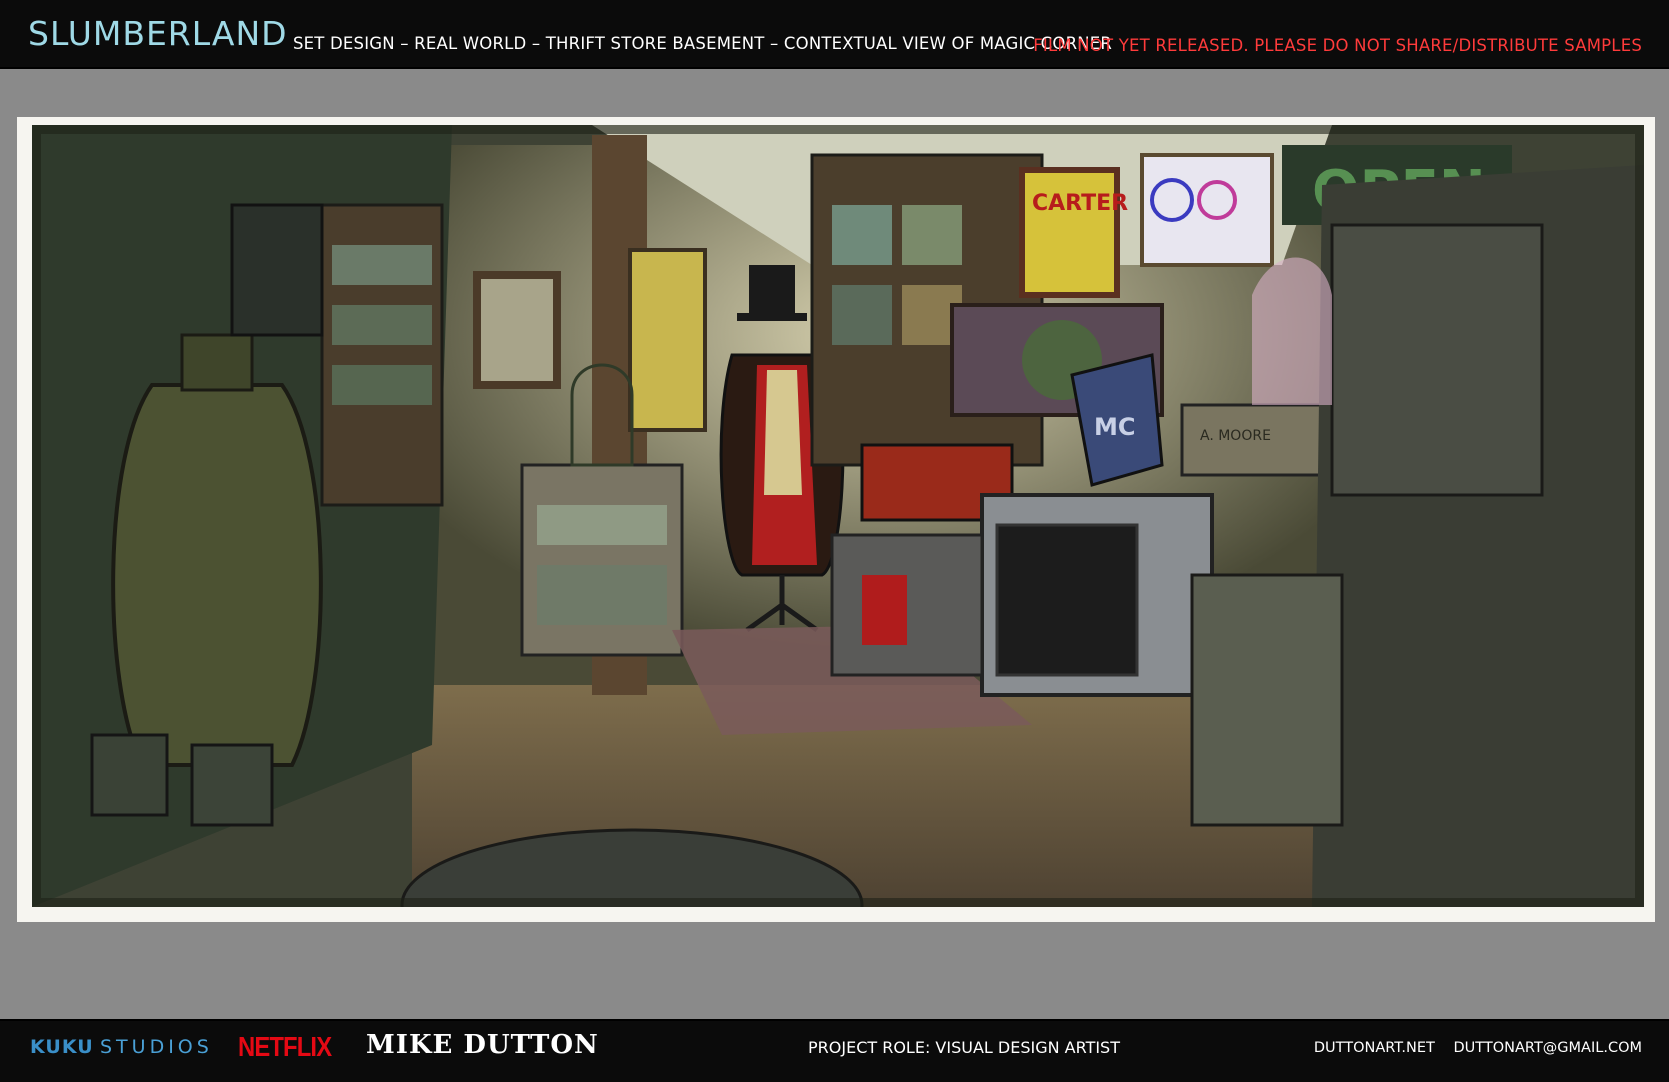 Image resolution: width=1669 pixels, height=1082 pixels. I want to click on project-role: PROJECT ROLE: VISUAL DESIGN ARTIST, so click(964, 1047).